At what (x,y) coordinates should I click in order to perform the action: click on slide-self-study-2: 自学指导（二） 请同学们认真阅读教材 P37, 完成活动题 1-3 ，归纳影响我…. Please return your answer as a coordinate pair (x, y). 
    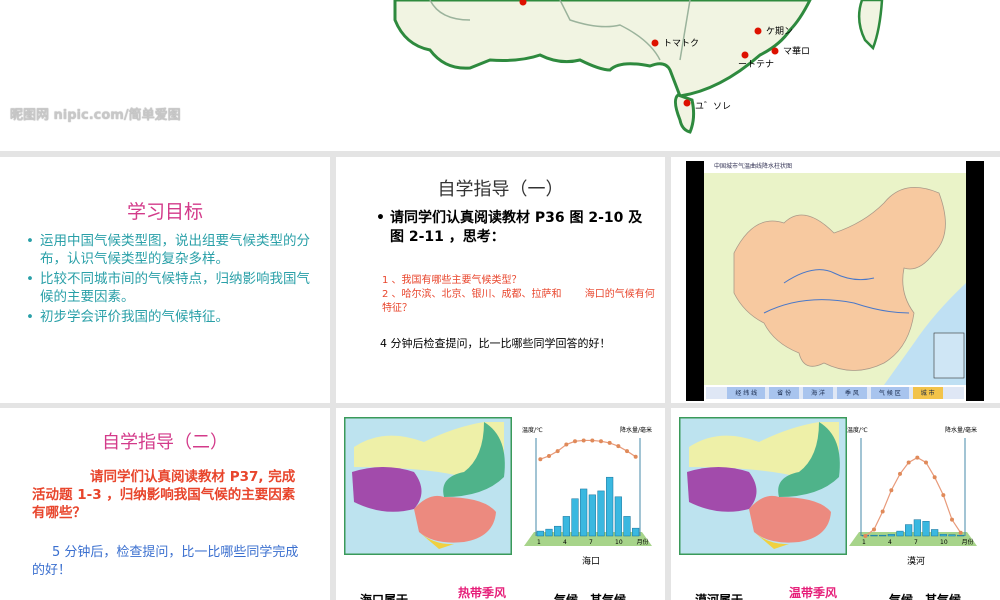
    Looking at the image, I should click on (165, 504).